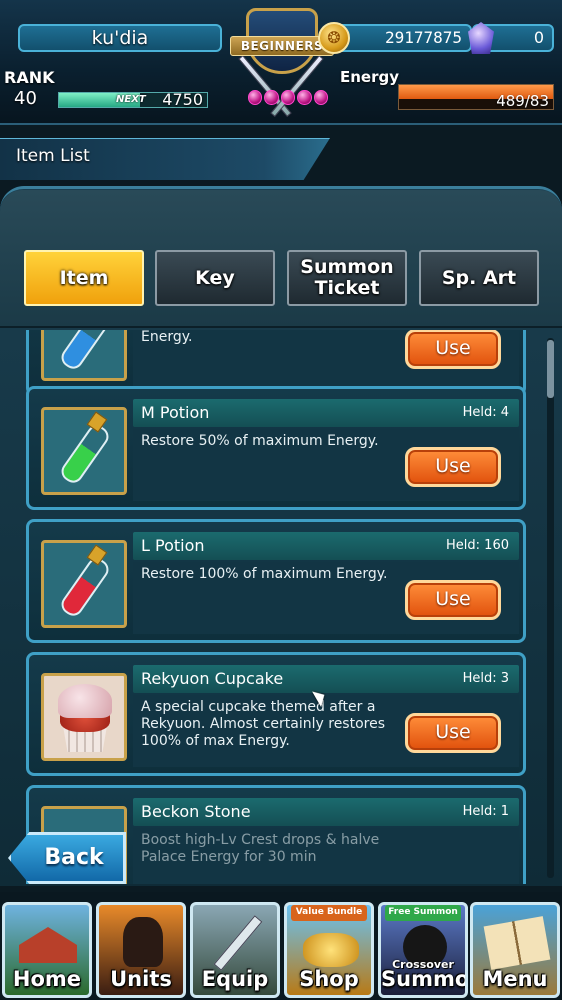 The width and height of the screenshot is (562, 1000). I want to click on free-summon-badge: Free Summon, so click(423, 913).